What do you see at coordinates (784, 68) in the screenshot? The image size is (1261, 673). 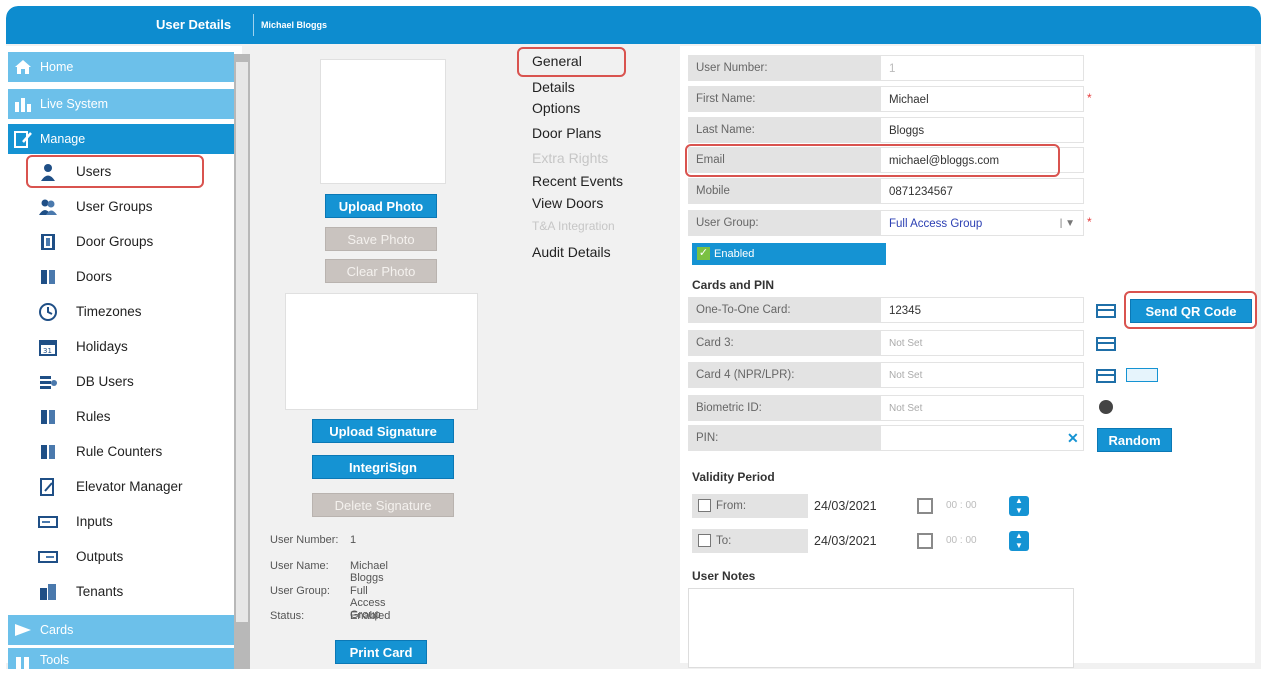 I see `user-number-label: User Number:` at bounding box center [784, 68].